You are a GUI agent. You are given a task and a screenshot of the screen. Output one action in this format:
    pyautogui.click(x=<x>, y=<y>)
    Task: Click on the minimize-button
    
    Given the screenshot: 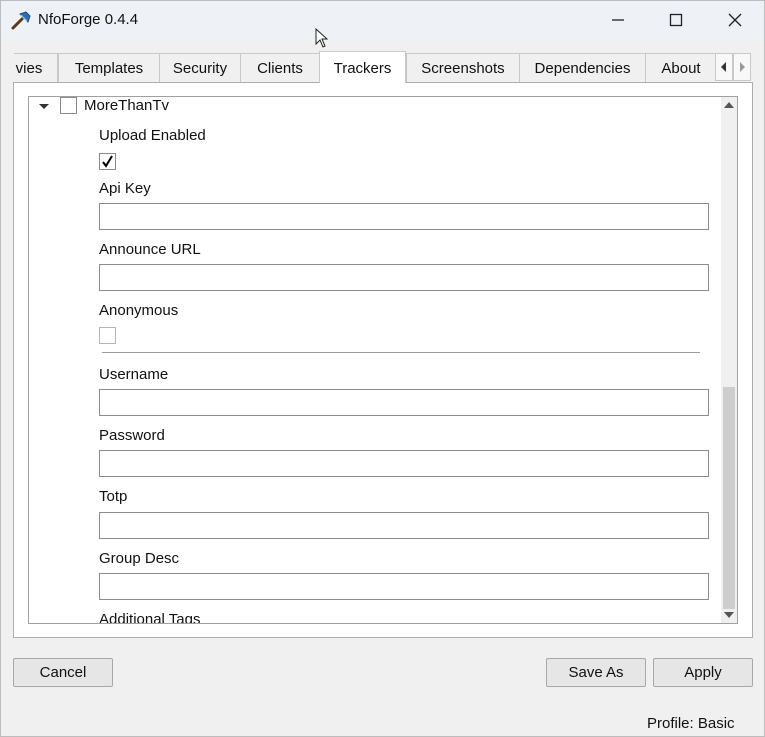 What is the action you would take?
    pyautogui.click(x=618, y=20)
    